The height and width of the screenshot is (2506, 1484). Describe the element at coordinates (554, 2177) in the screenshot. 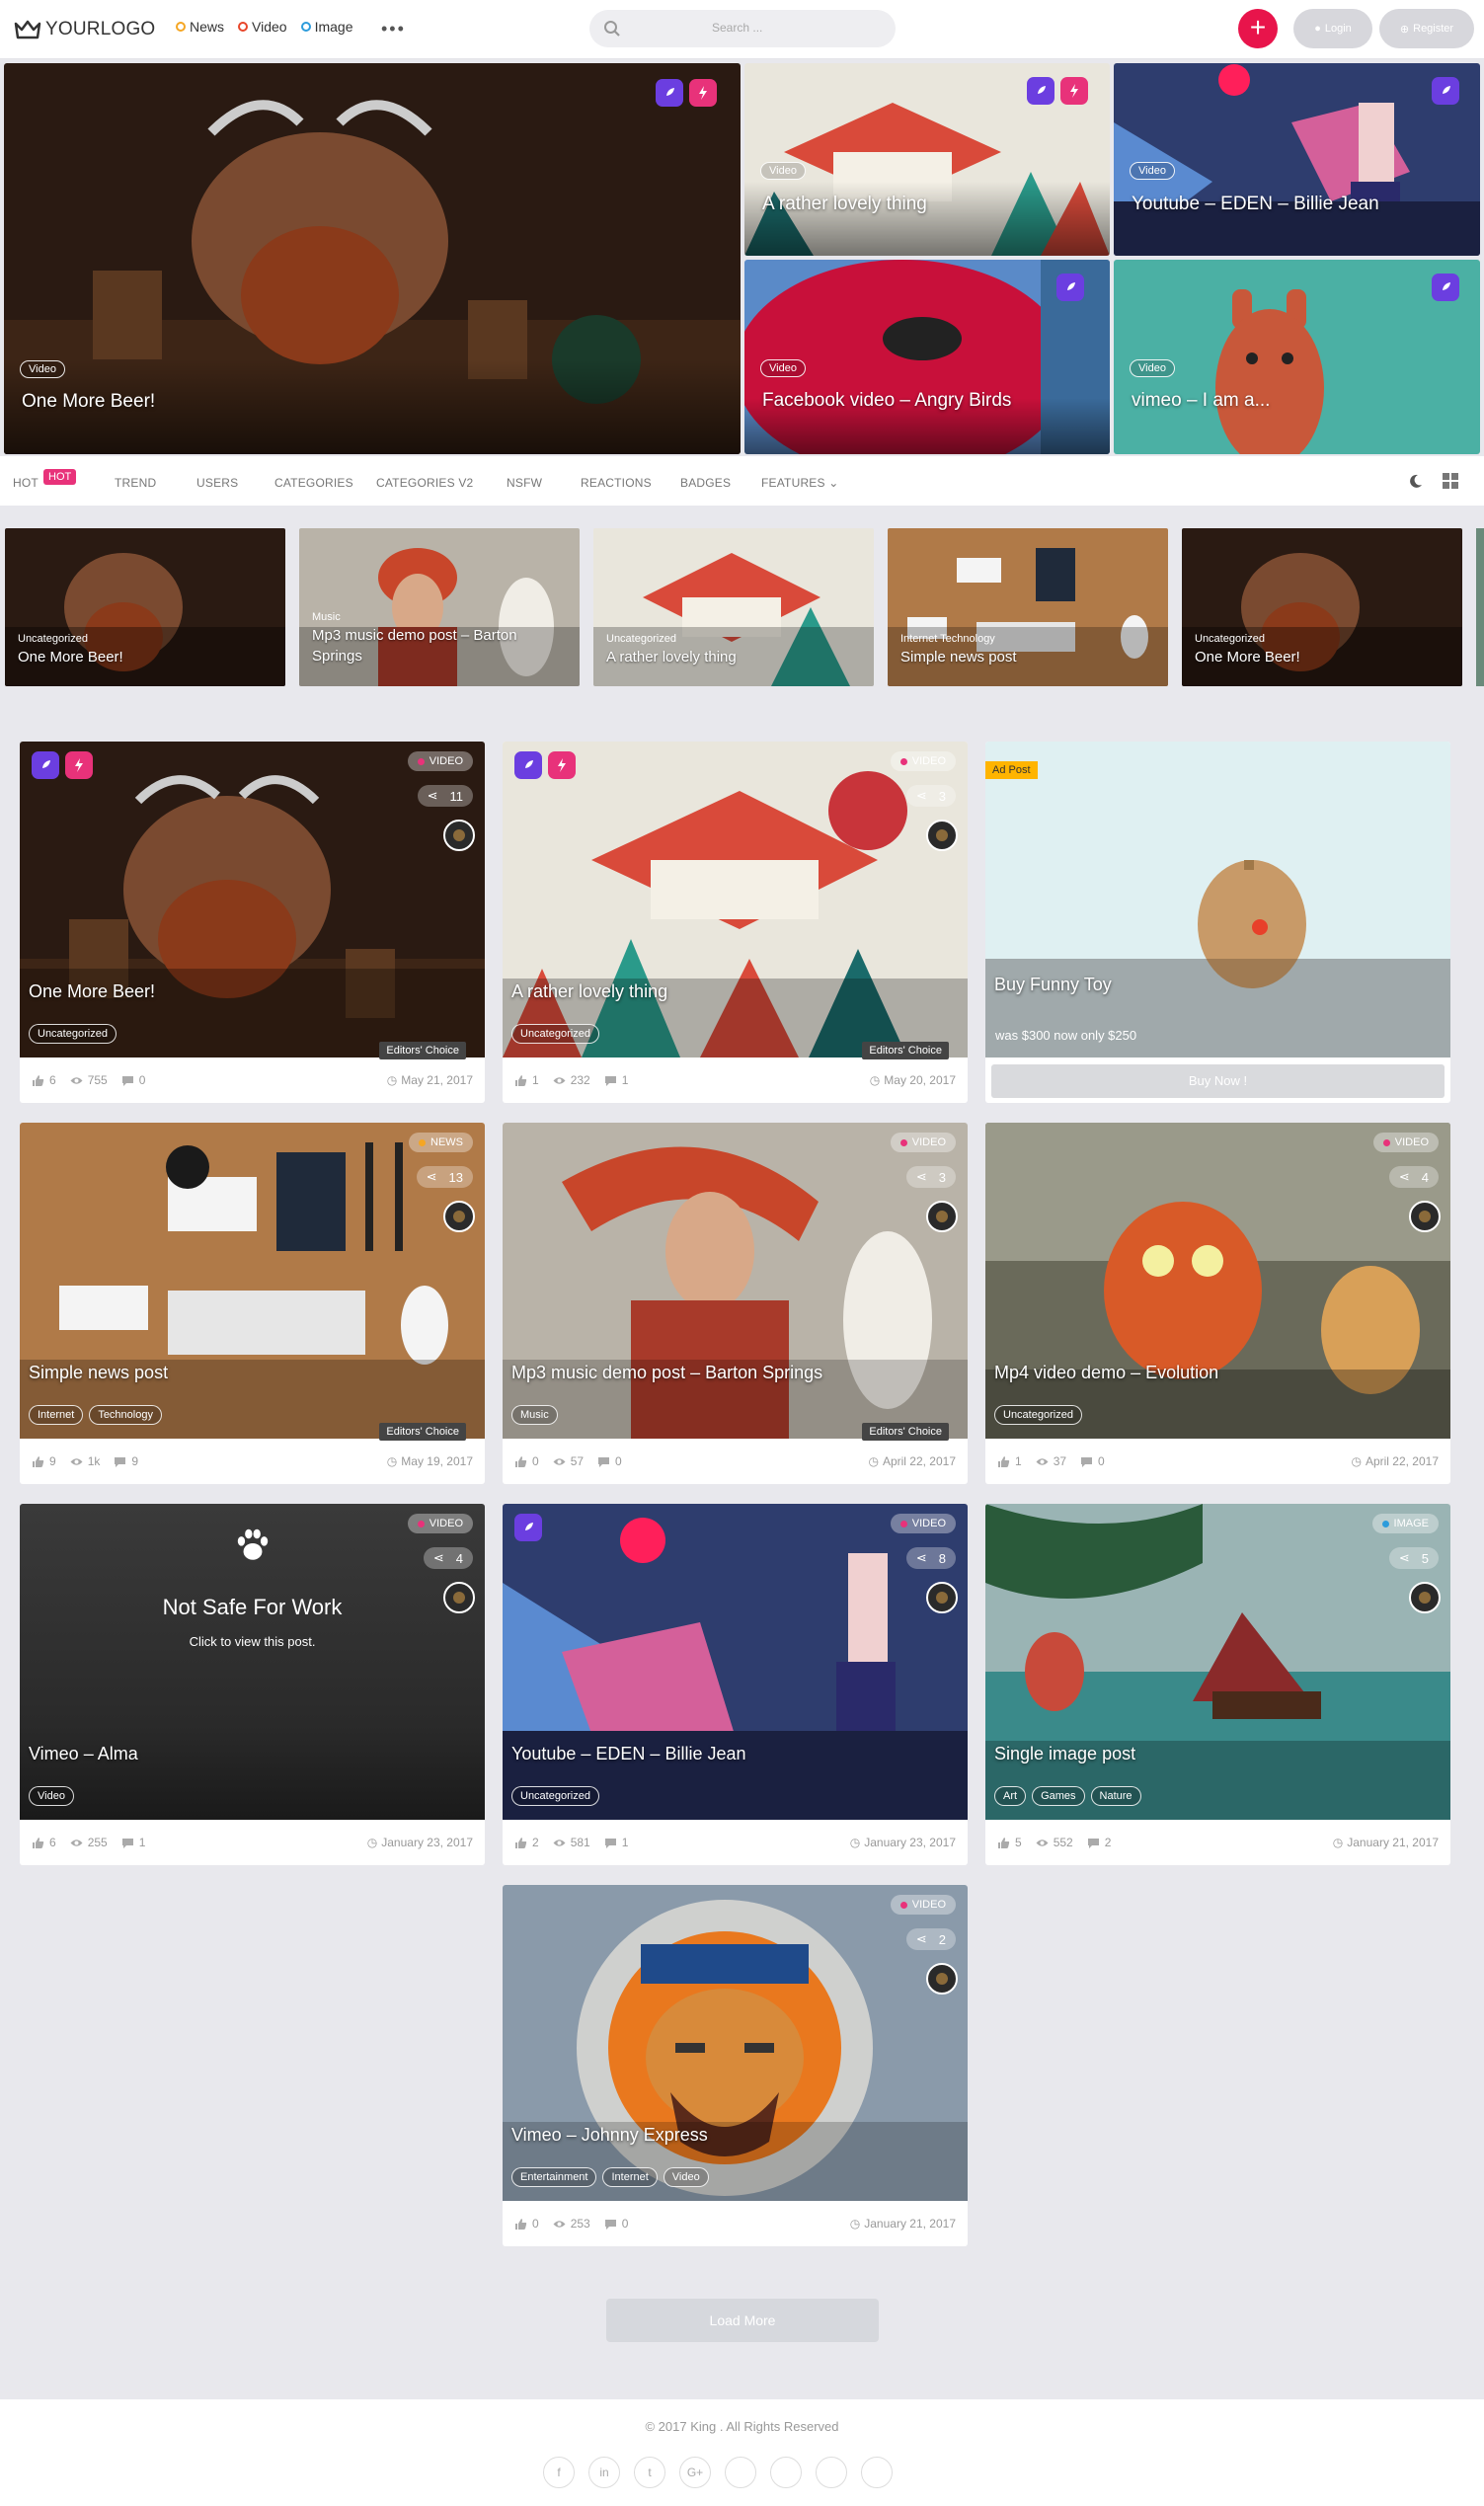

I see `post-tag: Entertainment` at that location.